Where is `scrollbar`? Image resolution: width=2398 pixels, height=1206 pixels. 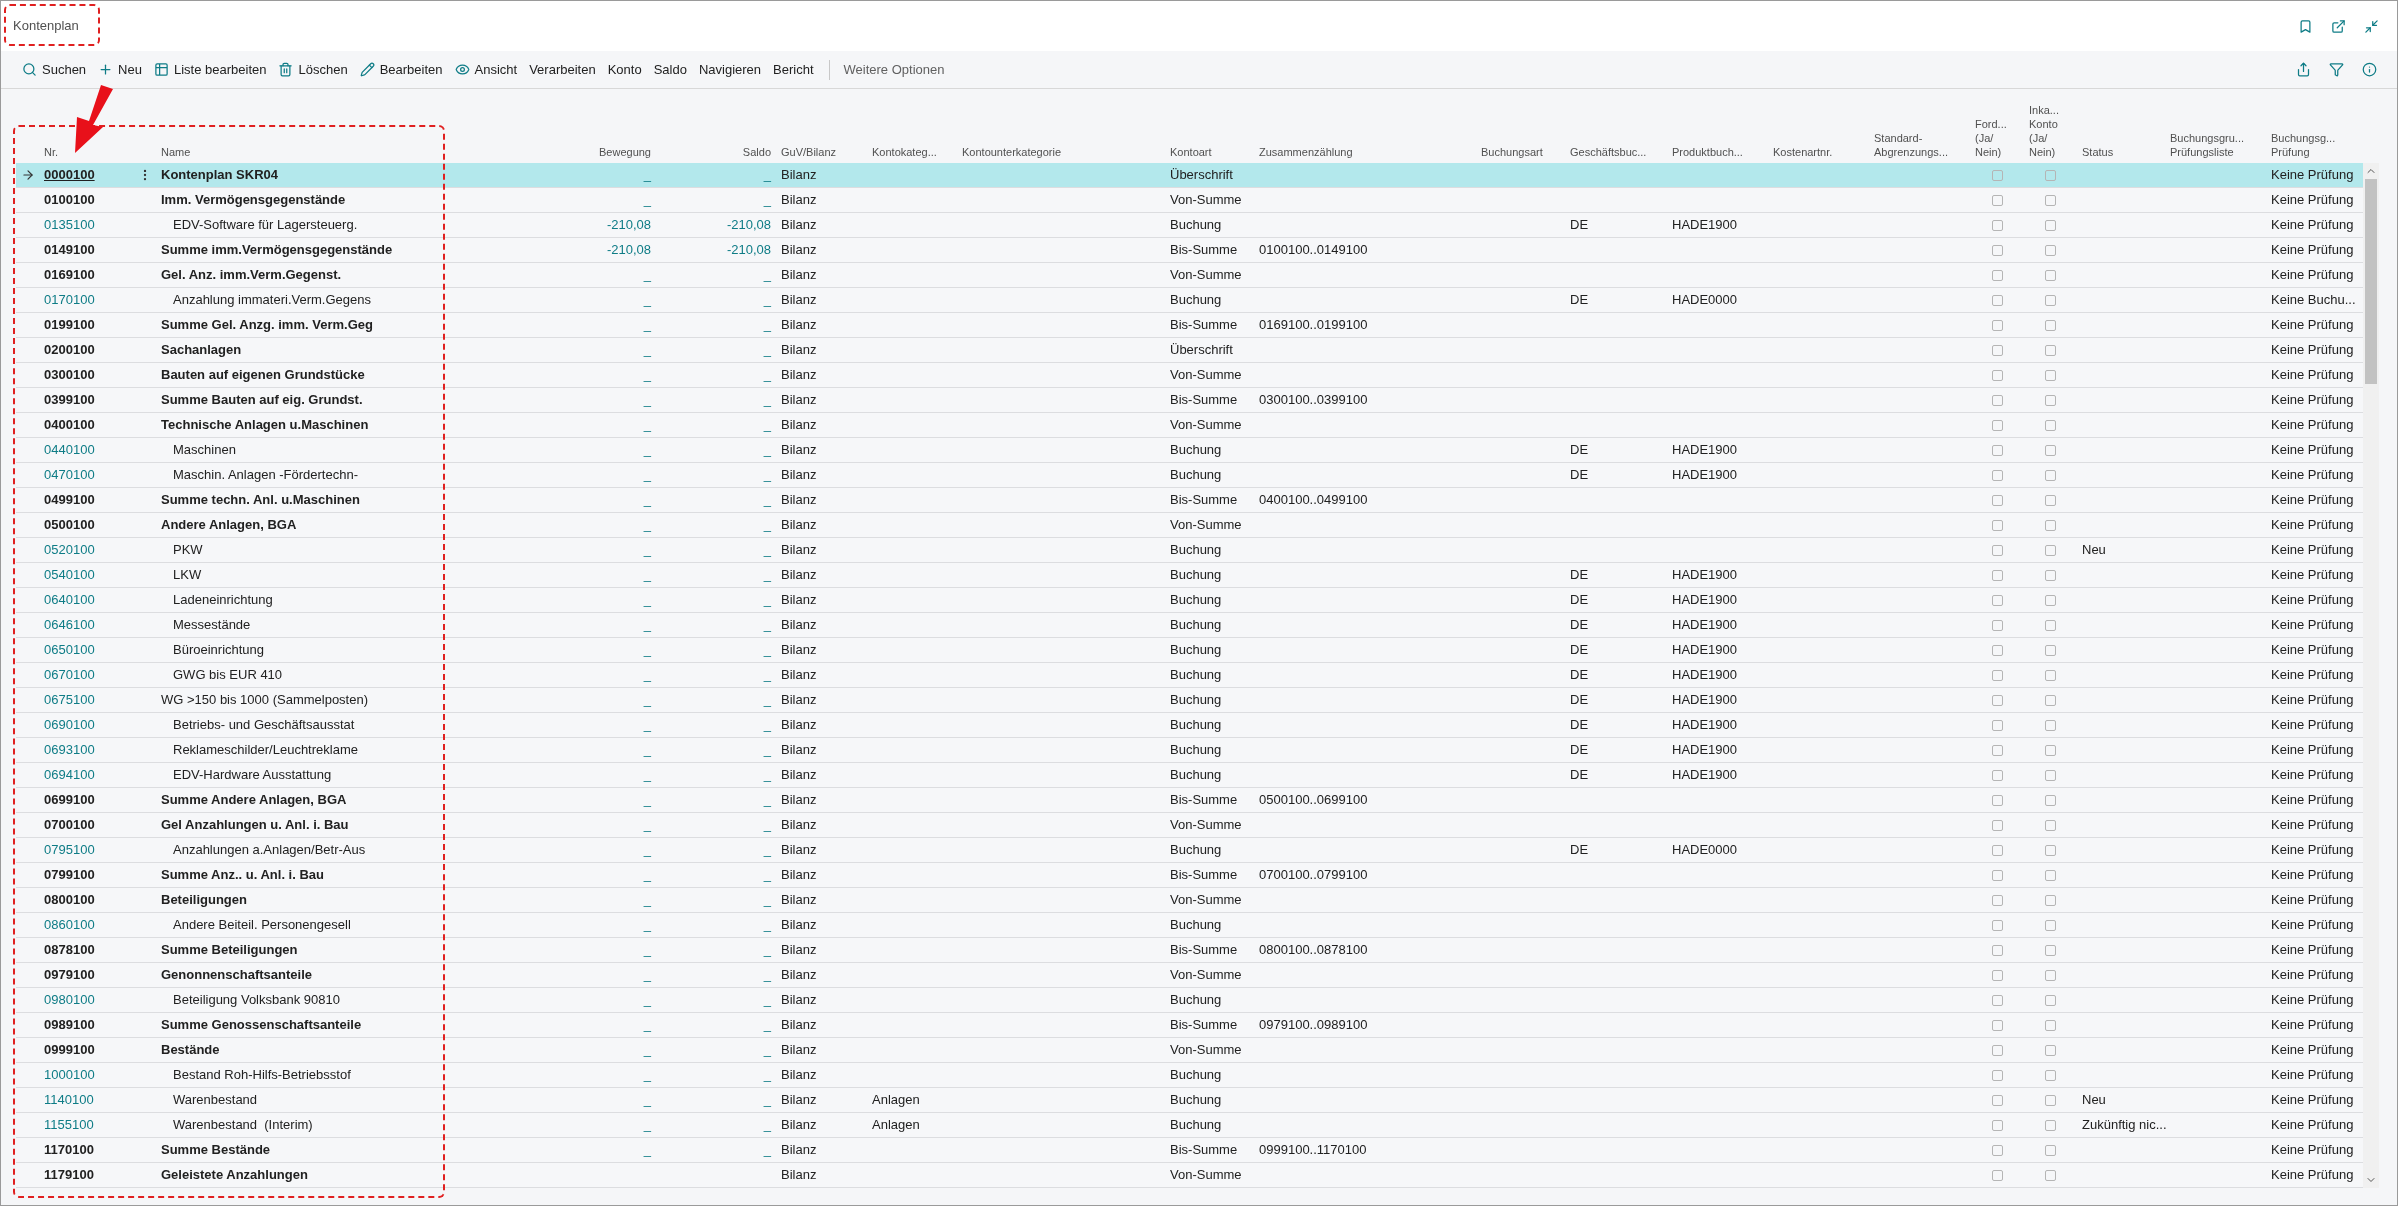 scrollbar is located at coordinates (2371, 675).